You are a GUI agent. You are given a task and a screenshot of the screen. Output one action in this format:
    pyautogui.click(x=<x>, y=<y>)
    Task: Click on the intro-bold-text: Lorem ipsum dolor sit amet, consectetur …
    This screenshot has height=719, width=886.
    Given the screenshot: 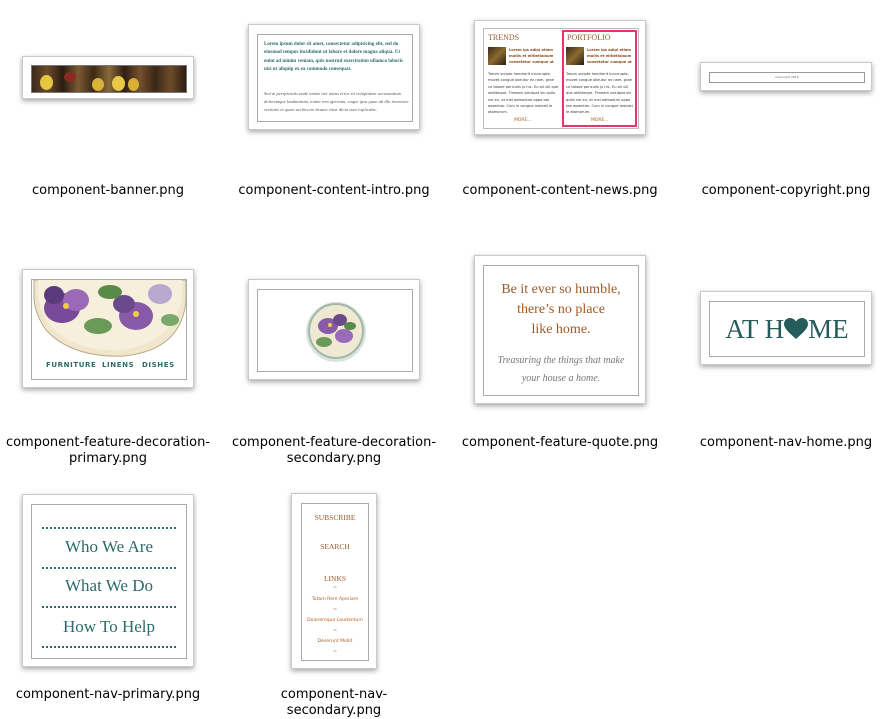 What is the action you would take?
    pyautogui.click(x=333, y=57)
    